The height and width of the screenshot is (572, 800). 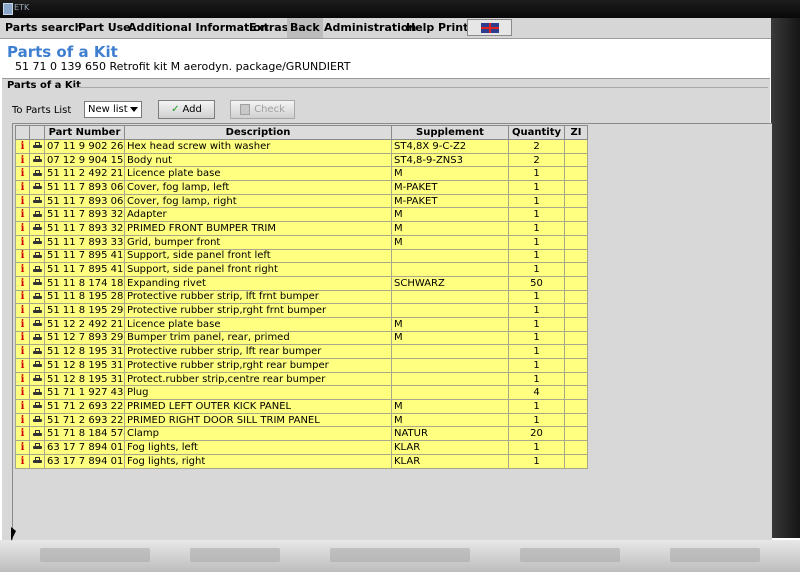 I want to click on table-row: i 51 12 2 492 219 Licence plate base M 1, so click(x=301, y=324).